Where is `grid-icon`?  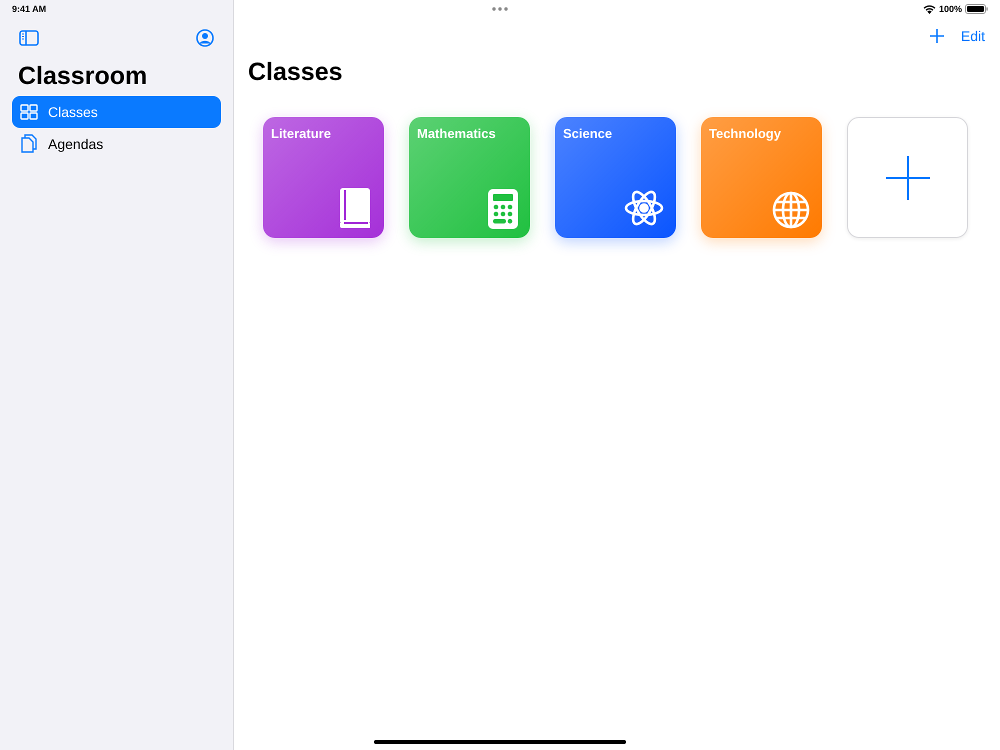 grid-icon is located at coordinates (29, 112).